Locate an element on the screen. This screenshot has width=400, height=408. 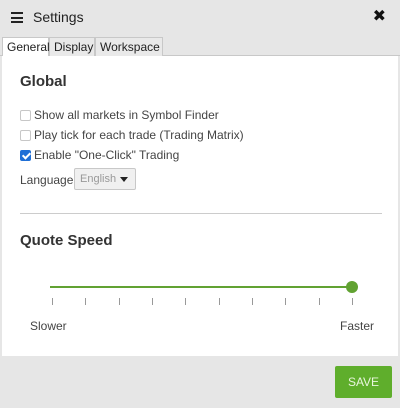
window-title: Settings is located at coordinates (58, 17).